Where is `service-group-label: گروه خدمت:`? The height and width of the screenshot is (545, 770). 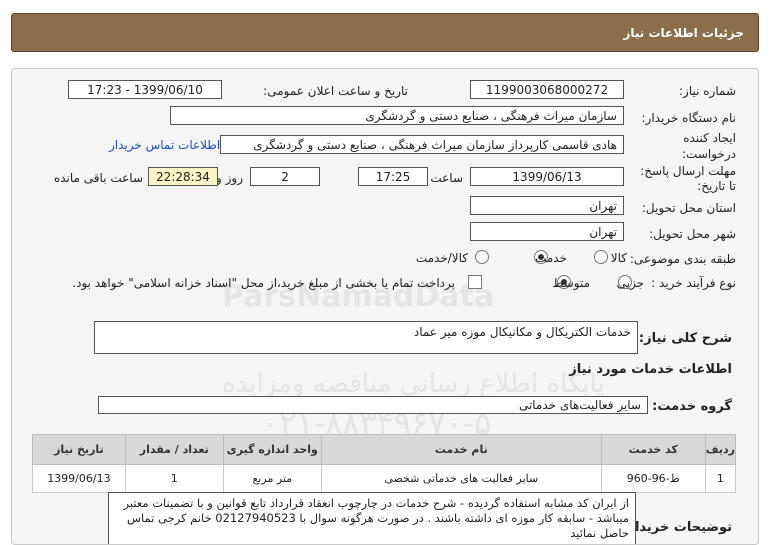
service-group-label: گروه خدمت: is located at coordinates (692, 406).